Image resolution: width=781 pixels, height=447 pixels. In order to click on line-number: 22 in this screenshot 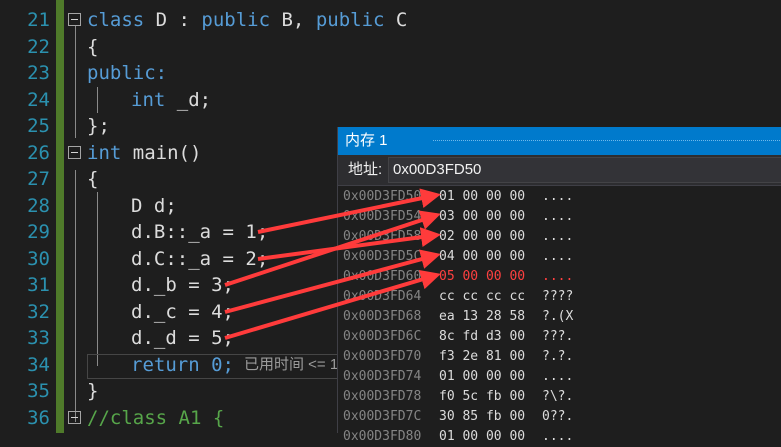, I will do `click(38, 46)`.